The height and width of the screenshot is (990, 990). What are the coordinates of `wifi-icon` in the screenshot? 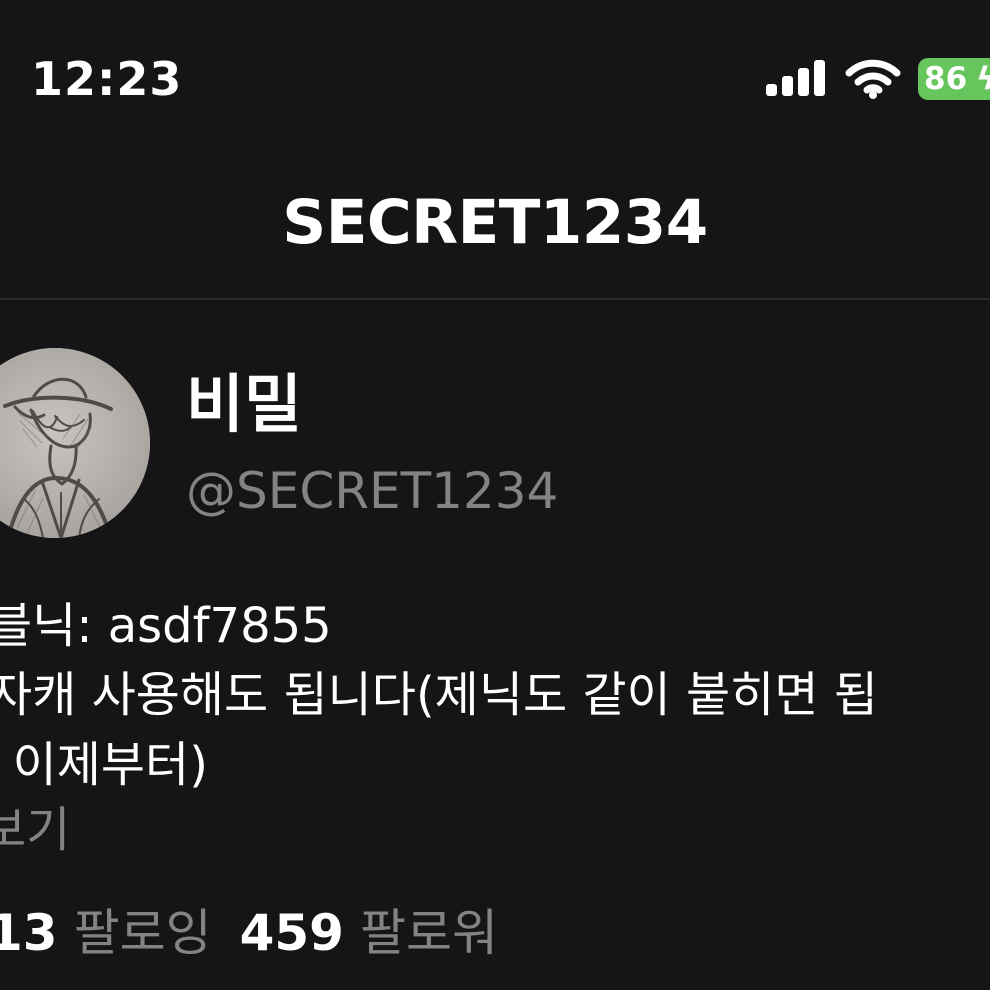 It's located at (873, 79).